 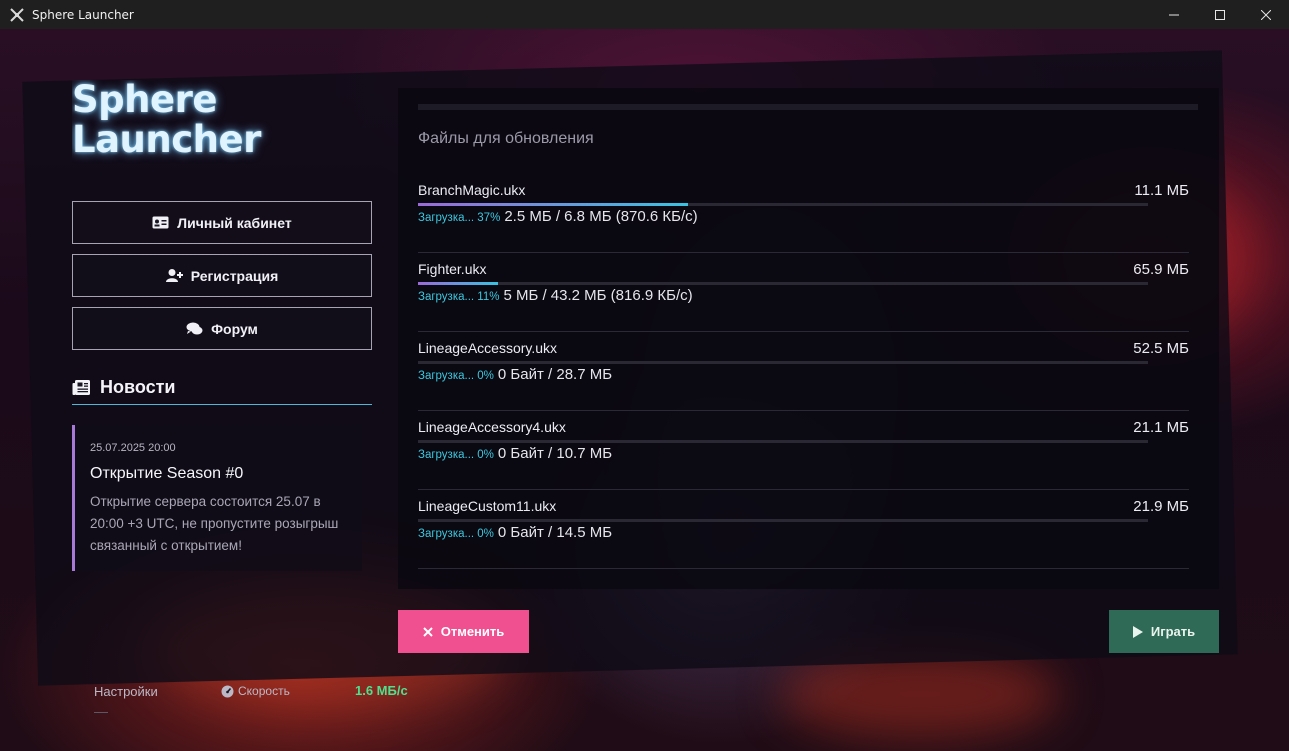 I want to click on close-button, so click(x=1266, y=14).